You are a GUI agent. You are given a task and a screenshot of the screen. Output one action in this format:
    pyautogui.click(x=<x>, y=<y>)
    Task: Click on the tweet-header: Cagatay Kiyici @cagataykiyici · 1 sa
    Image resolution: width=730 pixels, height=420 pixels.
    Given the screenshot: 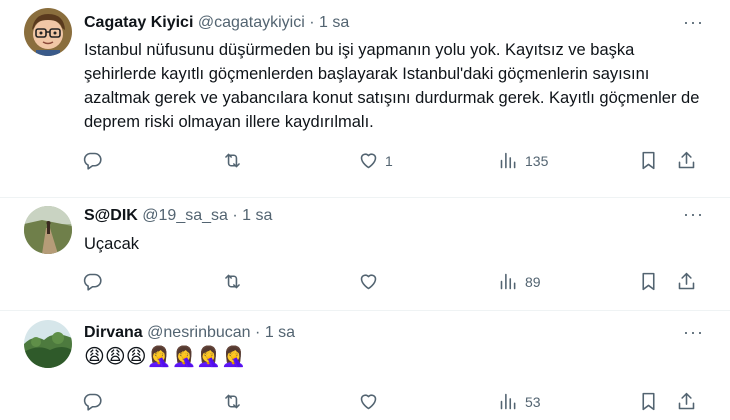 What is the action you would take?
    pyautogui.click(x=216, y=23)
    